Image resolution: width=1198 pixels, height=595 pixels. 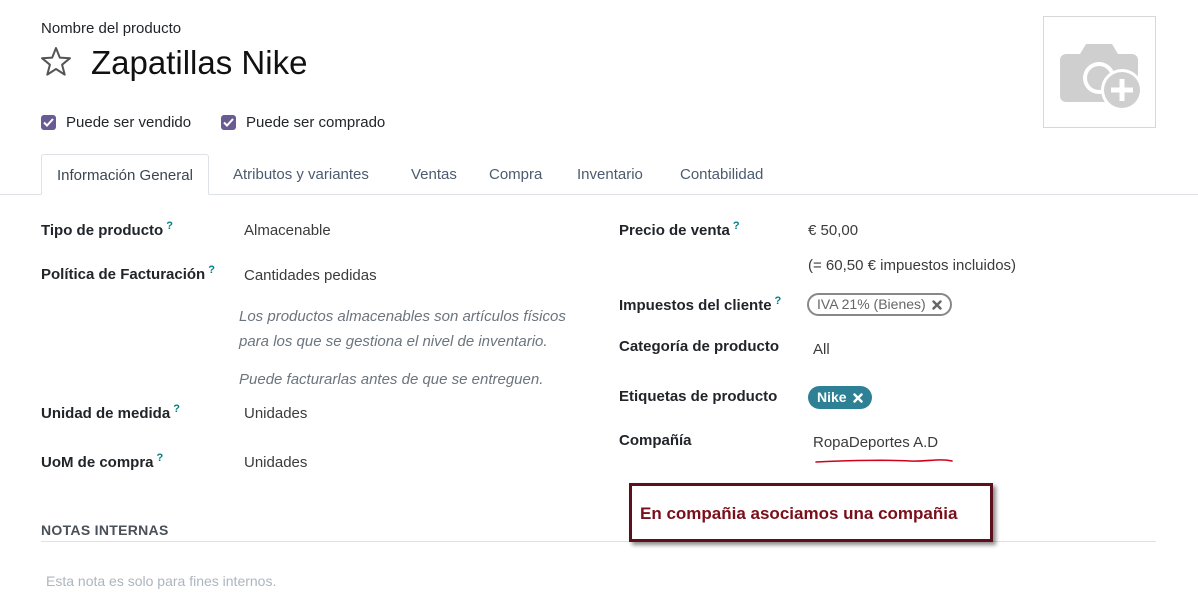 What do you see at coordinates (515, 174) in the screenshot?
I see `tab-compra: Compra` at bounding box center [515, 174].